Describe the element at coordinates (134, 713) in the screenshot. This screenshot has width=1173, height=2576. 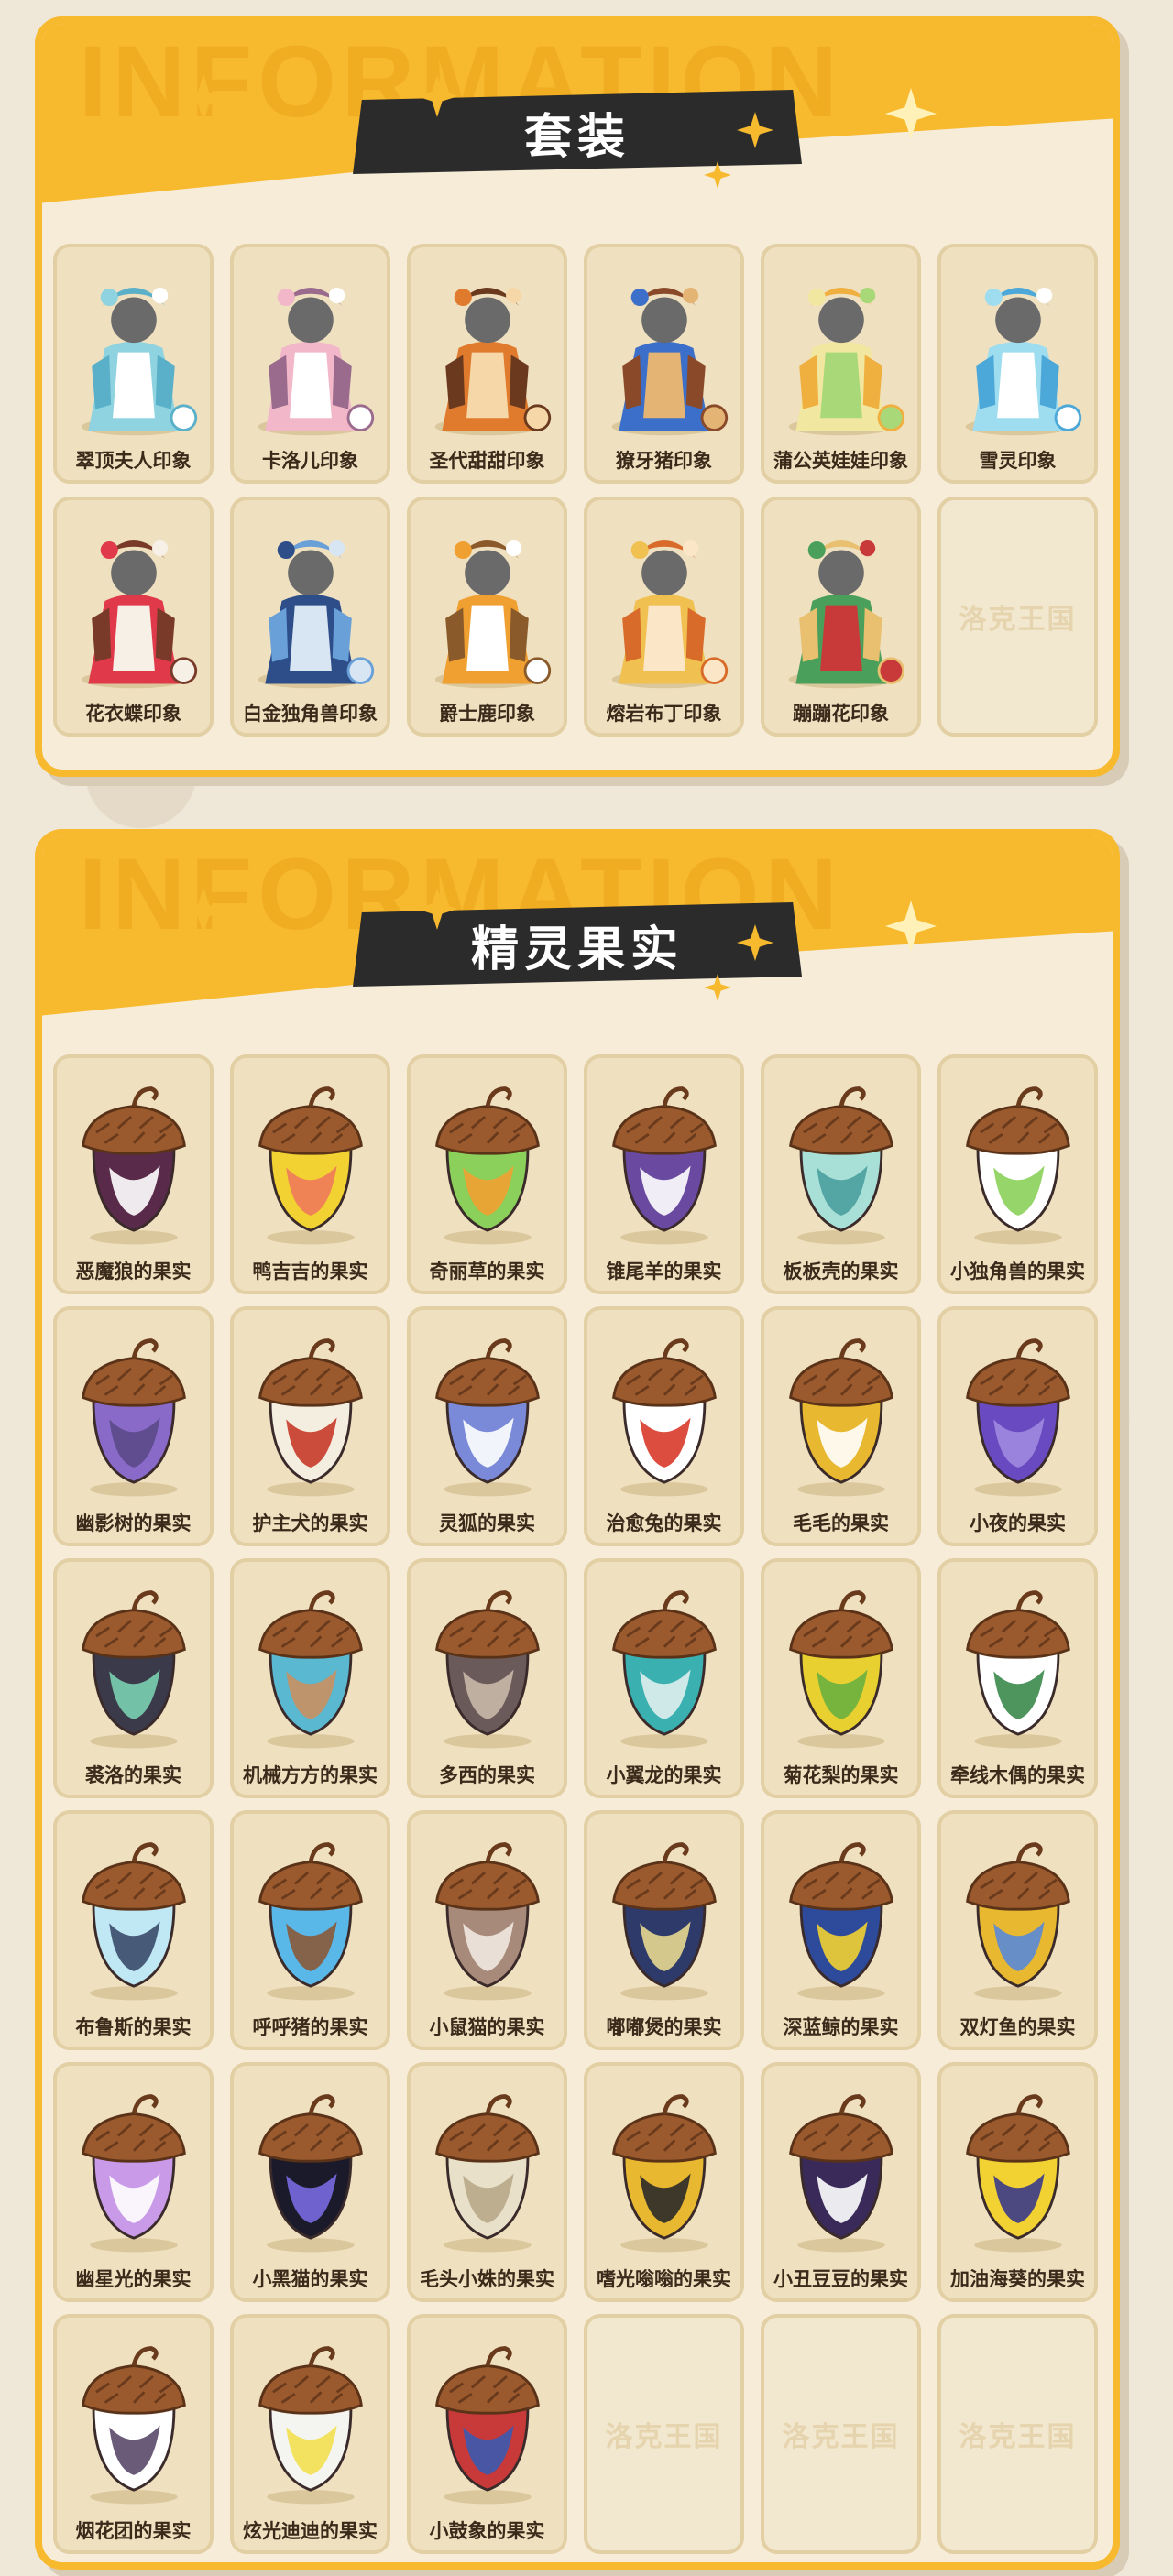
I see `outfit-label: 花衣蝶印象` at that location.